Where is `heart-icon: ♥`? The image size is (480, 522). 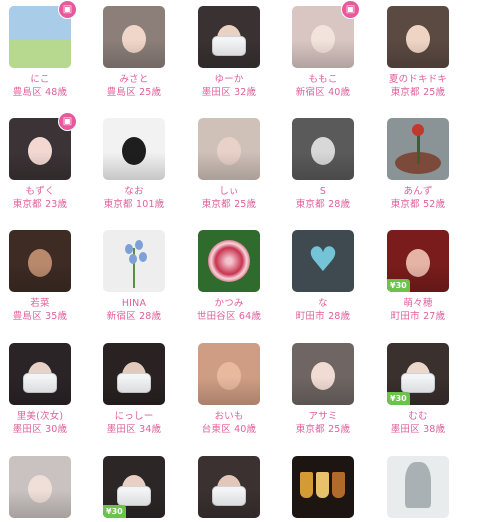 heart-icon: ♥ is located at coordinates (323, 260).